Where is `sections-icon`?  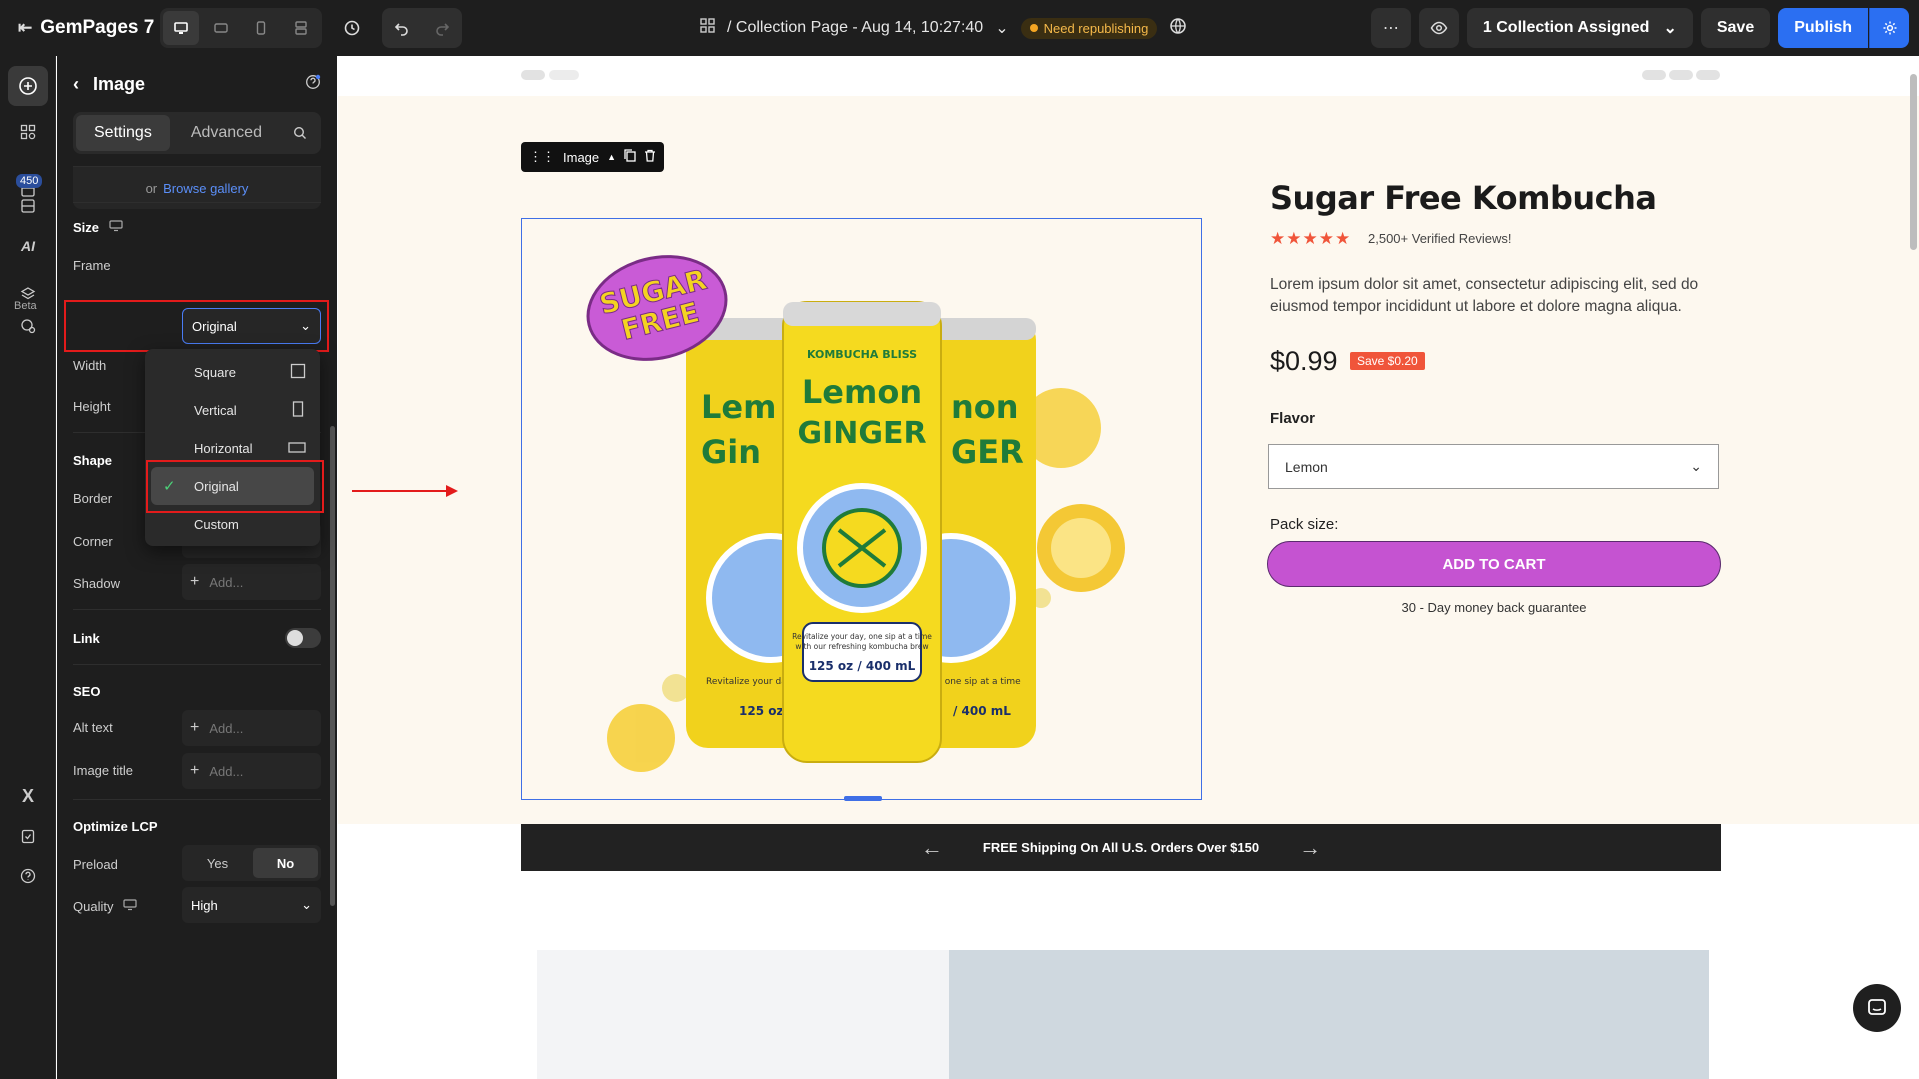 sections-icon is located at coordinates (28, 132).